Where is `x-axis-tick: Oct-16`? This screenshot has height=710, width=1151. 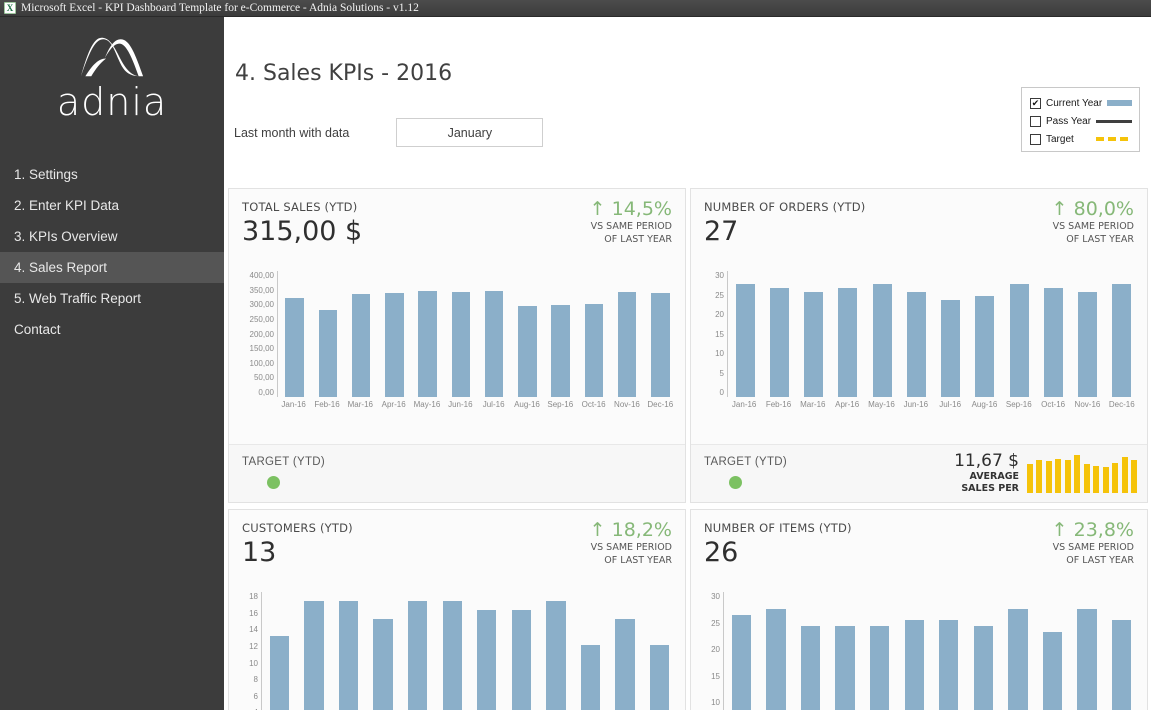
x-axis-tick: Oct-16 is located at coordinates (593, 404).